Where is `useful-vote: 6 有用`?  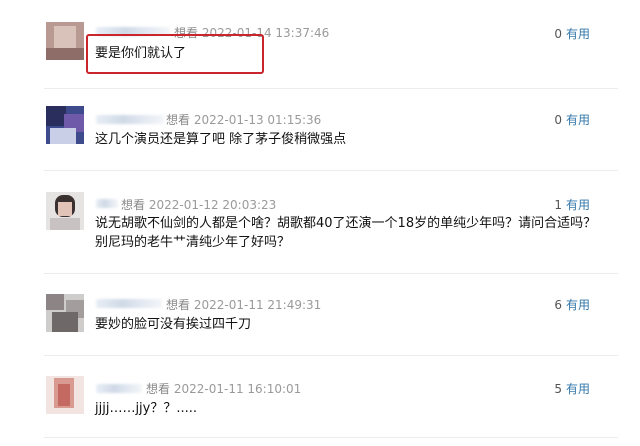
useful-vote: 6 有用 is located at coordinates (572, 304).